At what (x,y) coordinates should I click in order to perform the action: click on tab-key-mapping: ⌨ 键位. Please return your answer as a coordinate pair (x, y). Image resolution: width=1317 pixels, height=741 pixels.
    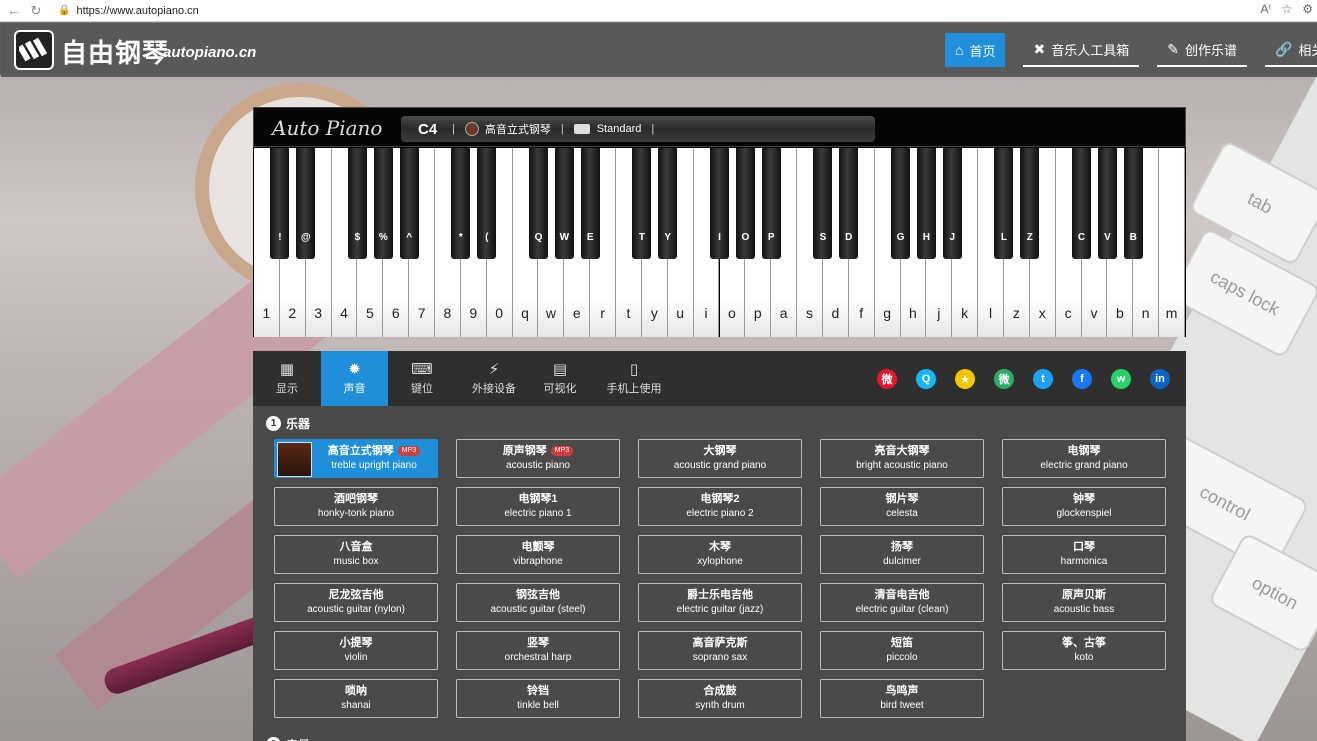
    Looking at the image, I should click on (422, 378).